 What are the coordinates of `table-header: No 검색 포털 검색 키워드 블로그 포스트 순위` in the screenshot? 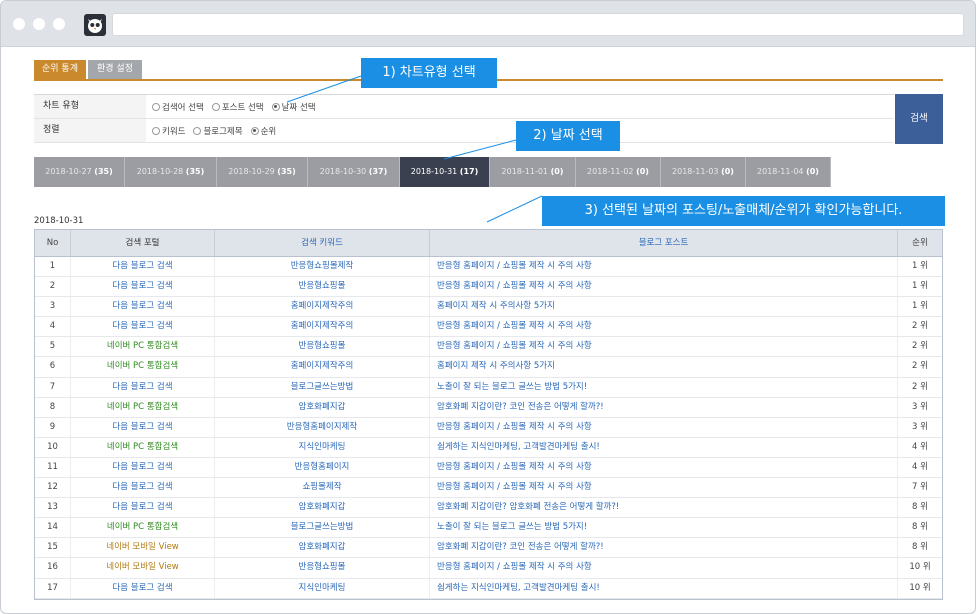 It's located at (488, 243).